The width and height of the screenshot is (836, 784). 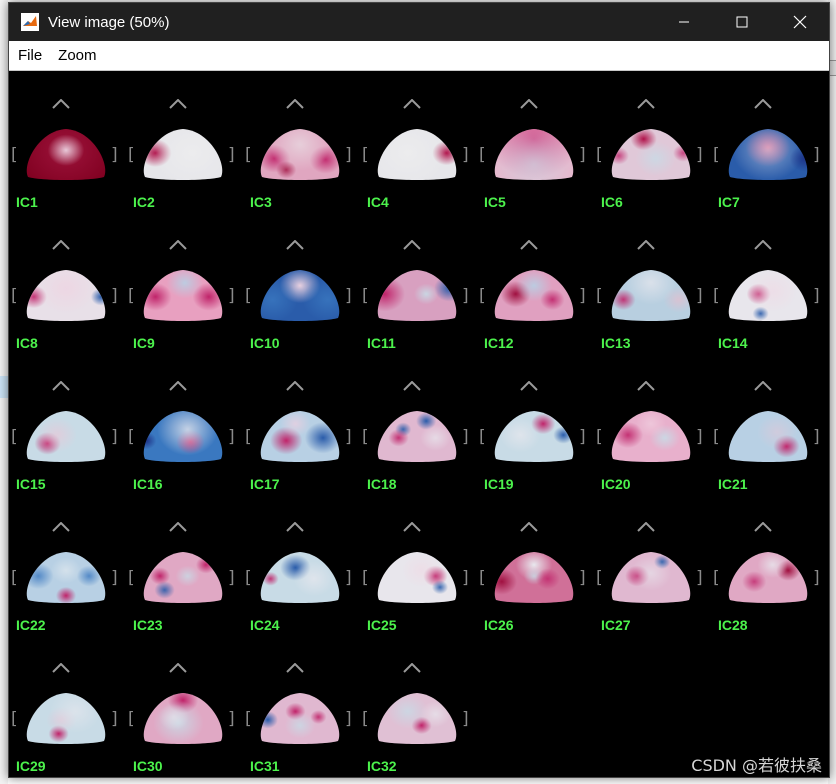 I want to click on component-cell: [] IC8, so click(x=67, y=282).